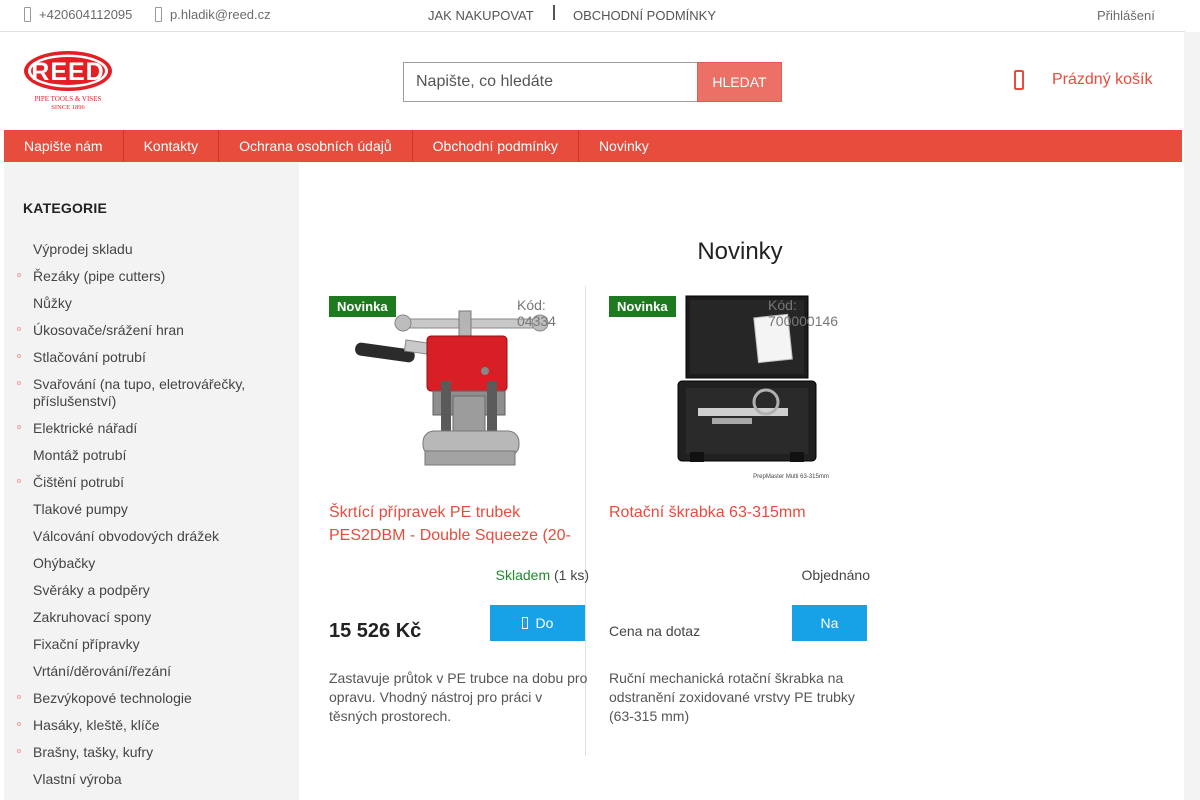 The height and width of the screenshot is (800, 1200). What do you see at coordinates (151, 249) in the screenshot?
I see `category-item: Výprodej skladu` at bounding box center [151, 249].